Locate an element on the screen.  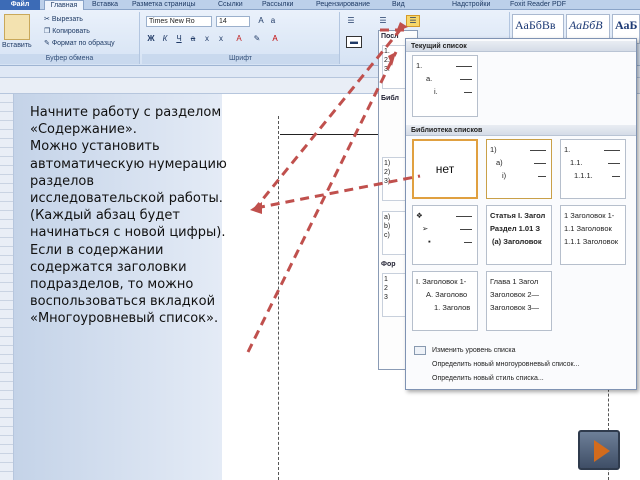
format-painter-button: ✎ Формат по образцу is located at coordinates (79, 43).